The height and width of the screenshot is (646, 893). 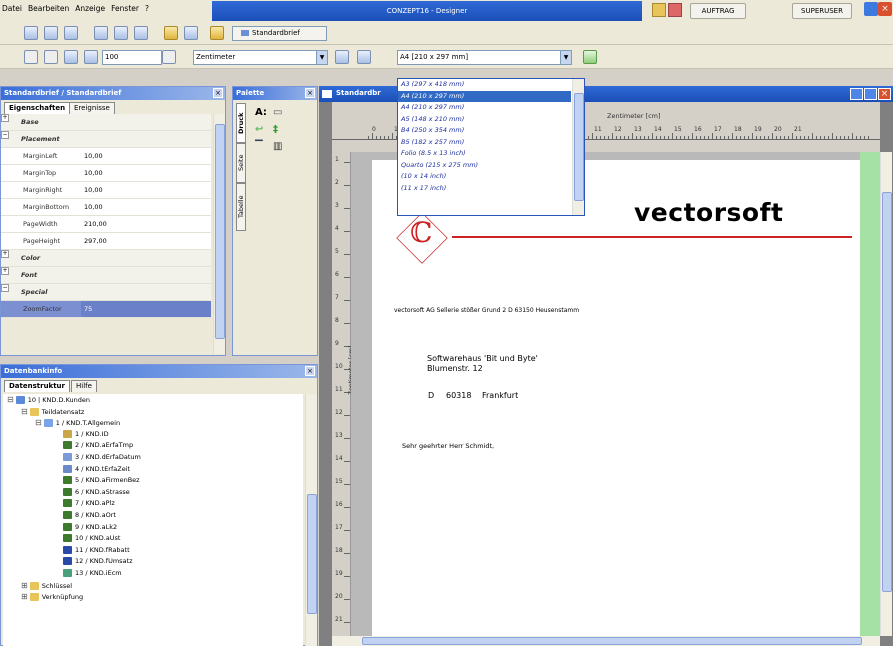 What do you see at coordinates (84, 386) in the screenshot?
I see `tab-hilfe: Hilfe` at bounding box center [84, 386].